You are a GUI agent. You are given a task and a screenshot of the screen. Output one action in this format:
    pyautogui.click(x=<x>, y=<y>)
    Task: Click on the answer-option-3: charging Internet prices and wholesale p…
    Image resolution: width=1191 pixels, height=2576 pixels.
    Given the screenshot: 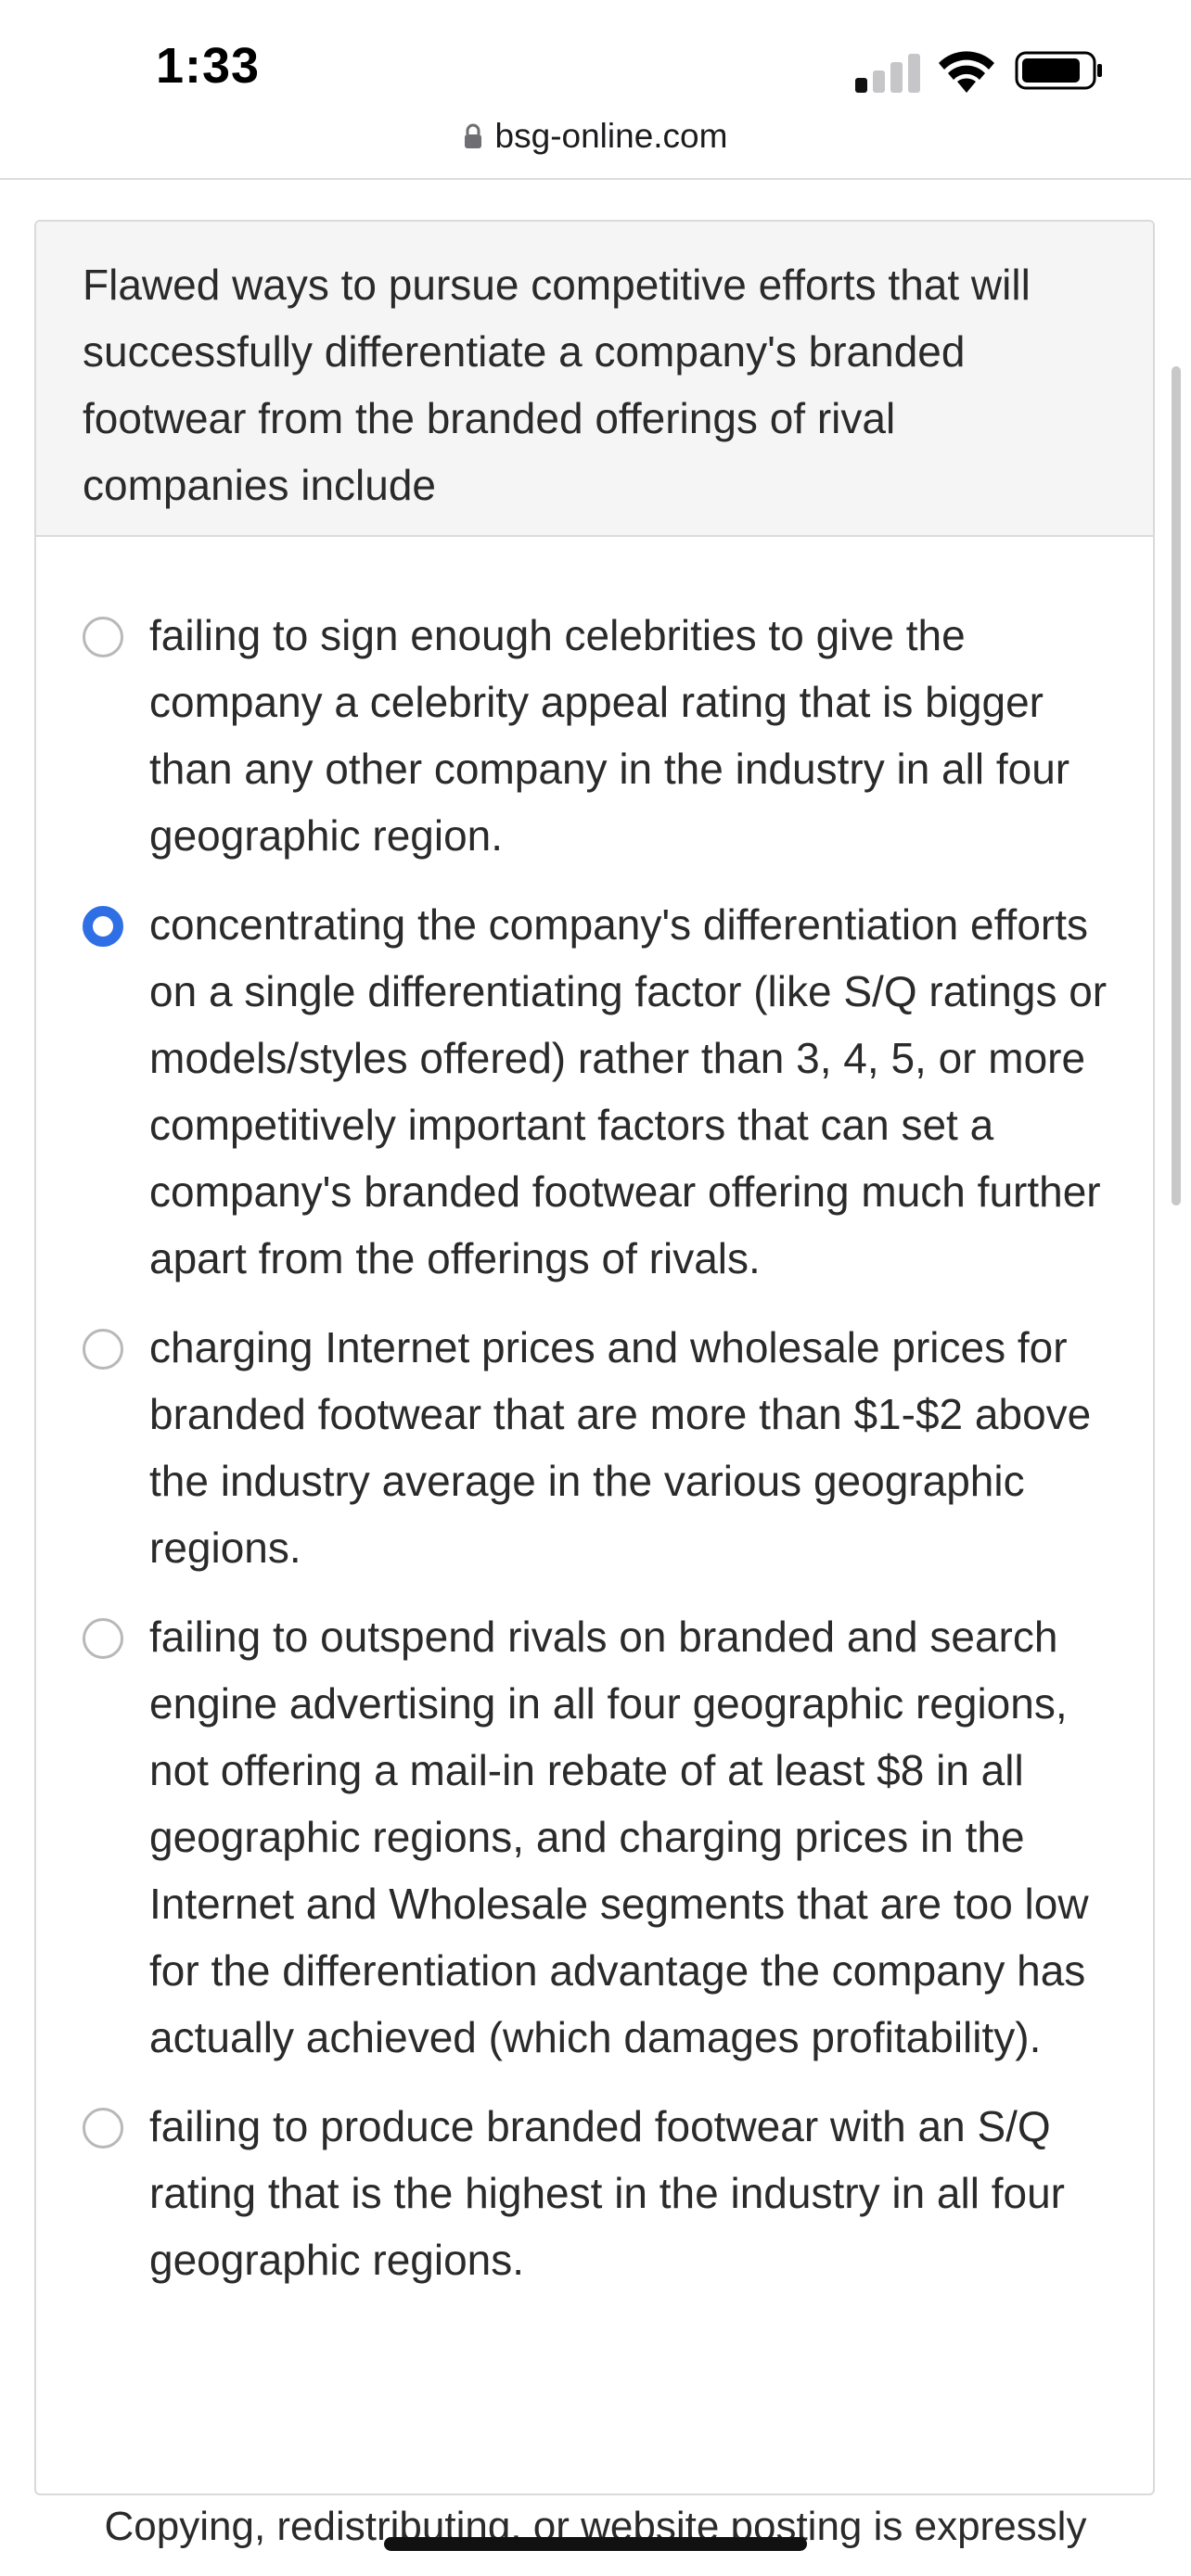 What is the action you would take?
    pyautogui.click(x=594, y=1447)
    